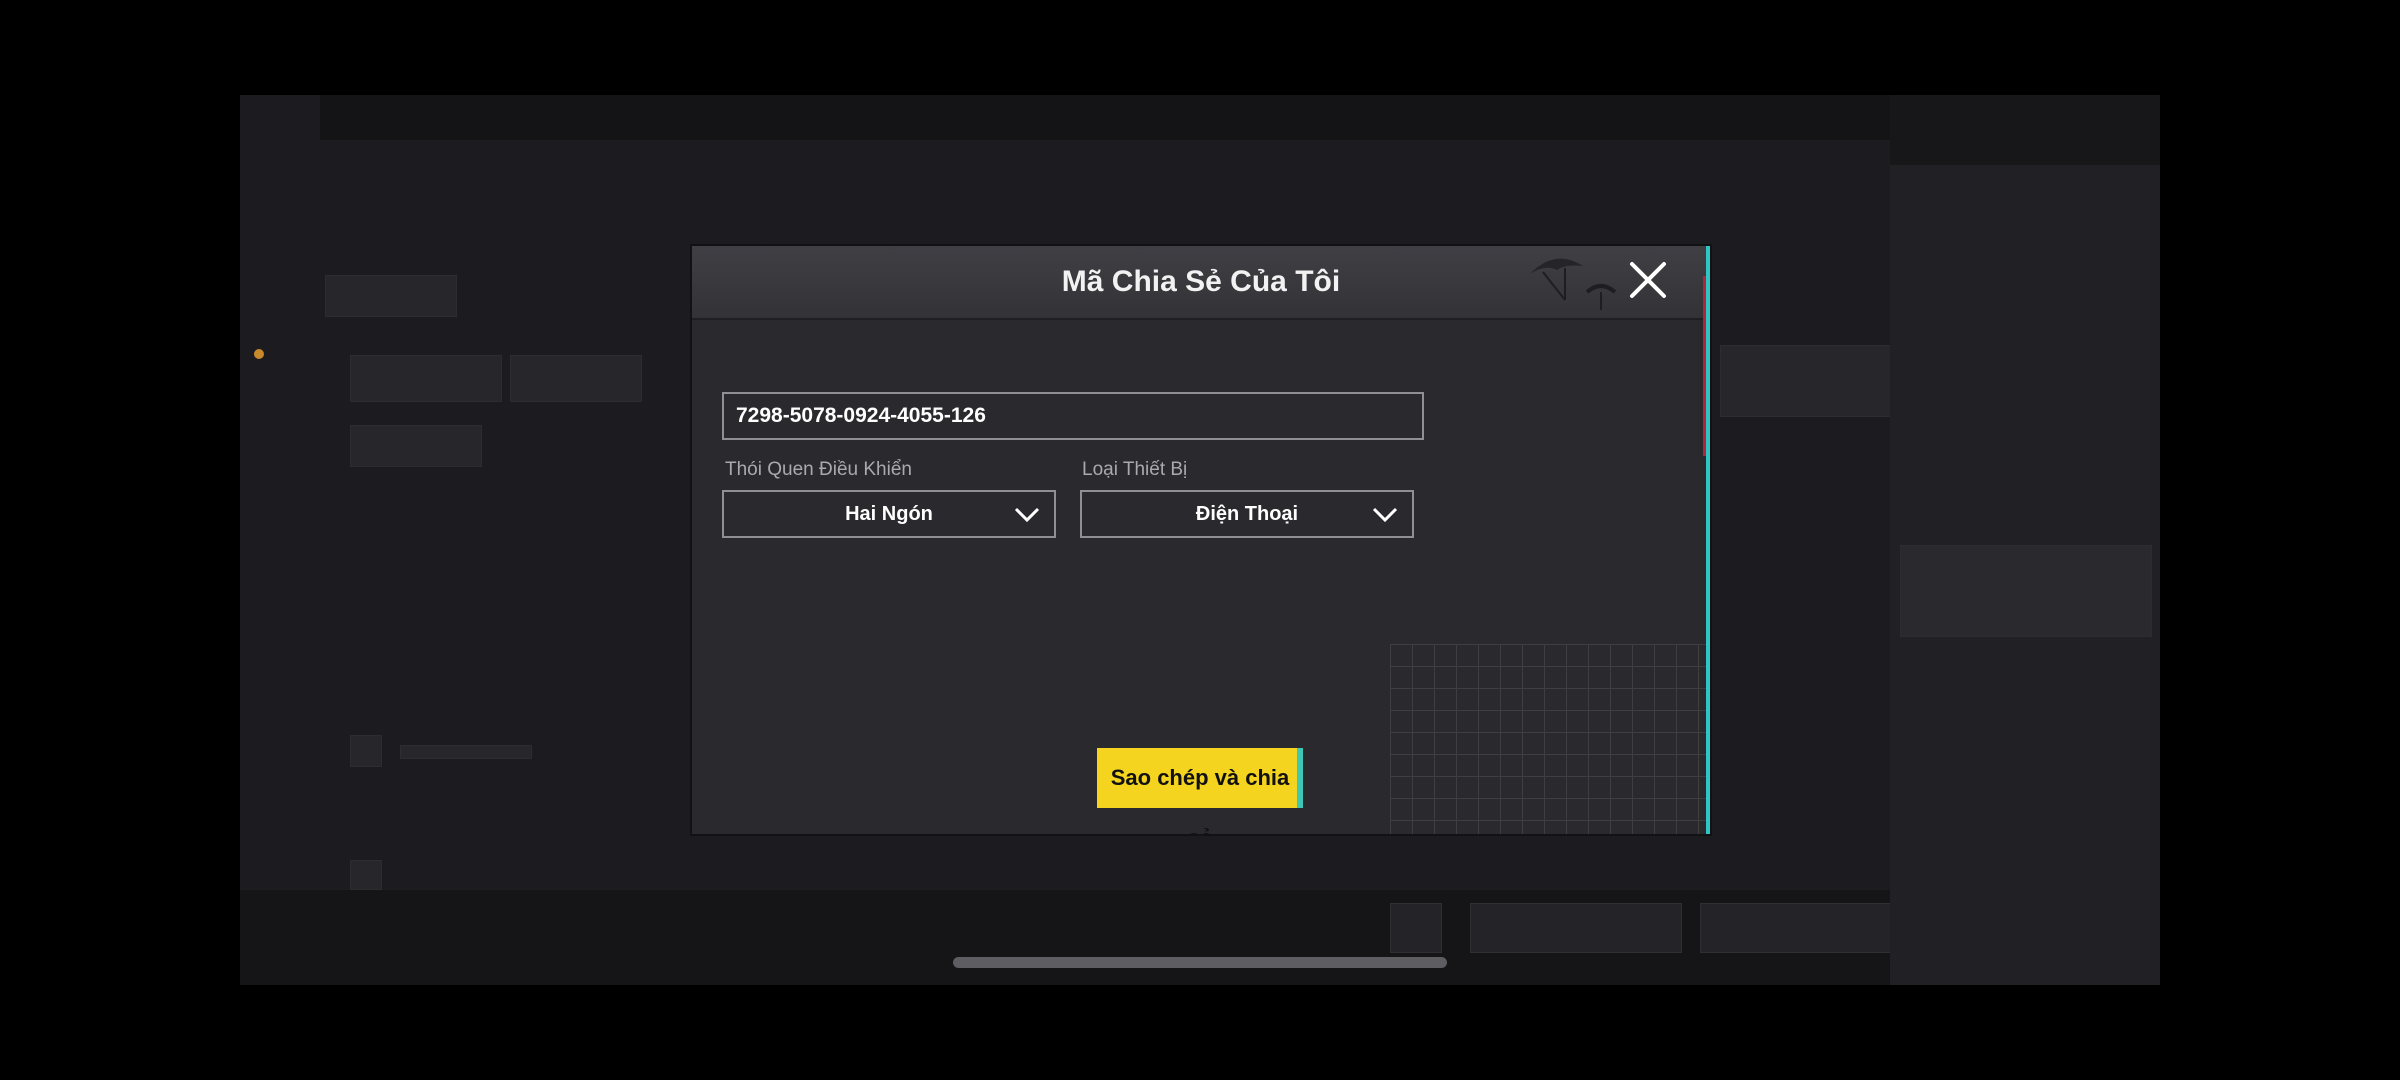 The image size is (2400, 1080). I want to click on control-habit-label: Thói Quen Điều Khiển, so click(818, 469).